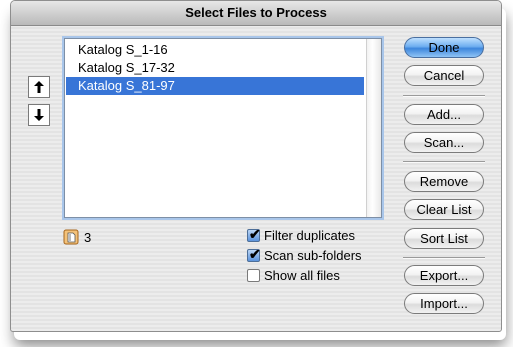  What do you see at coordinates (310, 235) in the screenshot?
I see `filter-duplicates-label: Filter duplicates` at bounding box center [310, 235].